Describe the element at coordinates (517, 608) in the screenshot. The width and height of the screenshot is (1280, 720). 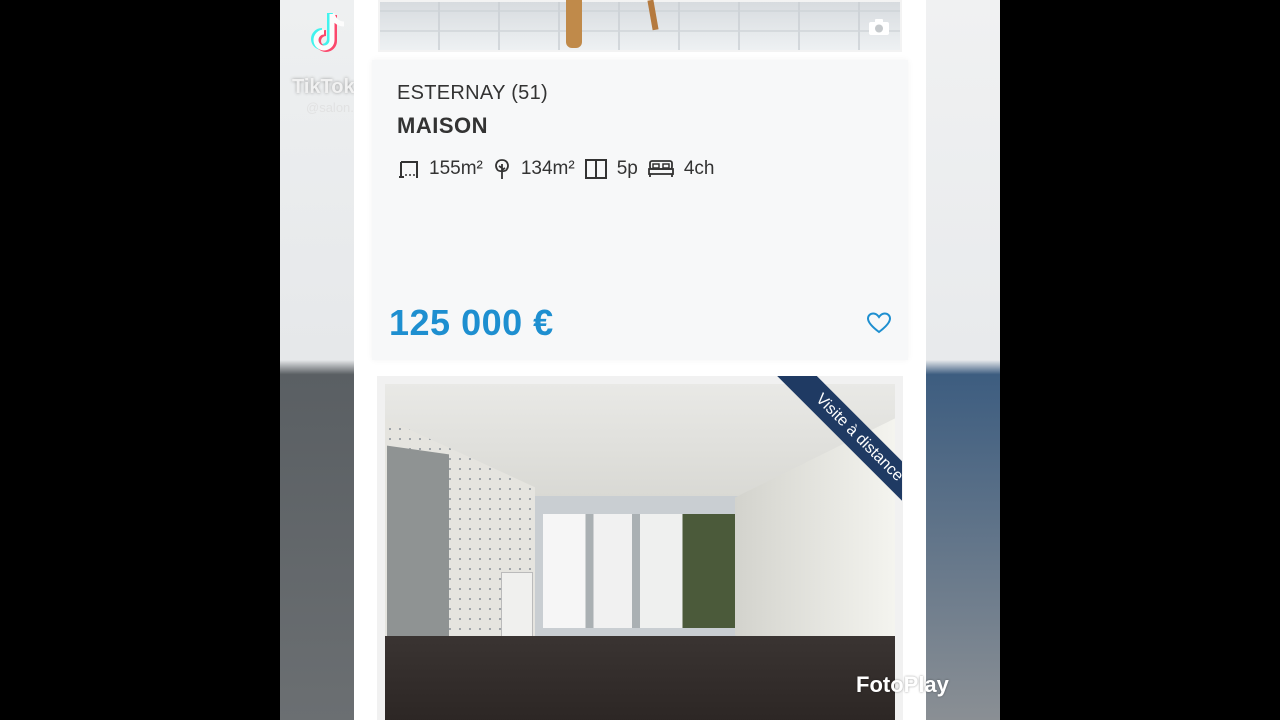
I see `room-radiator` at that location.